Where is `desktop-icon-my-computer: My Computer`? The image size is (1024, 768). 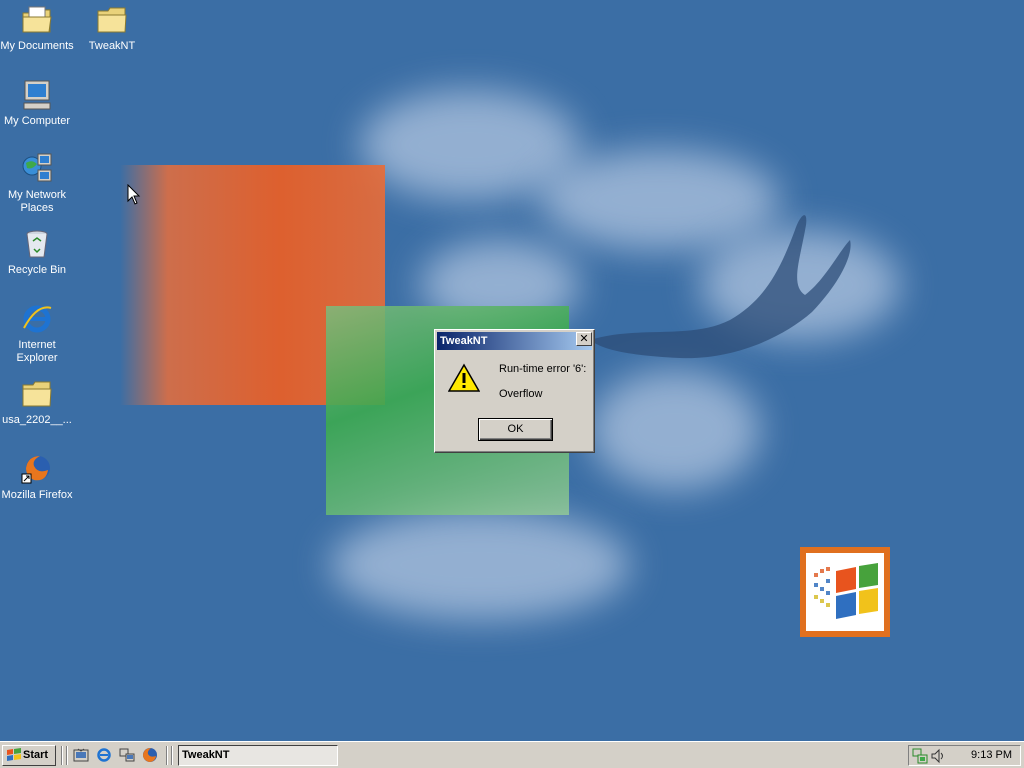 desktop-icon-my-computer: My Computer is located at coordinates (37, 103).